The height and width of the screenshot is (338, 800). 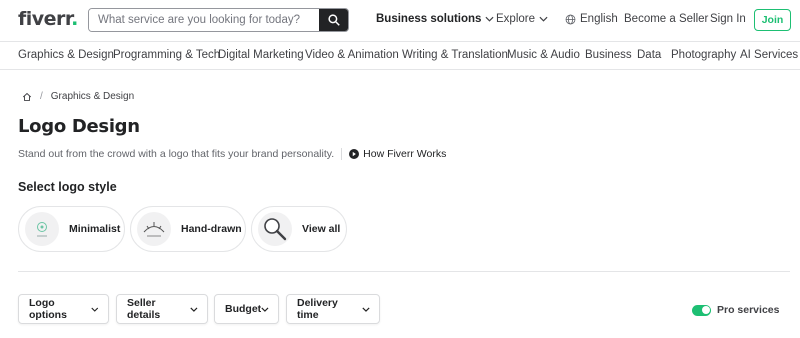 I want to click on join-button: Join, so click(x=772, y=20).